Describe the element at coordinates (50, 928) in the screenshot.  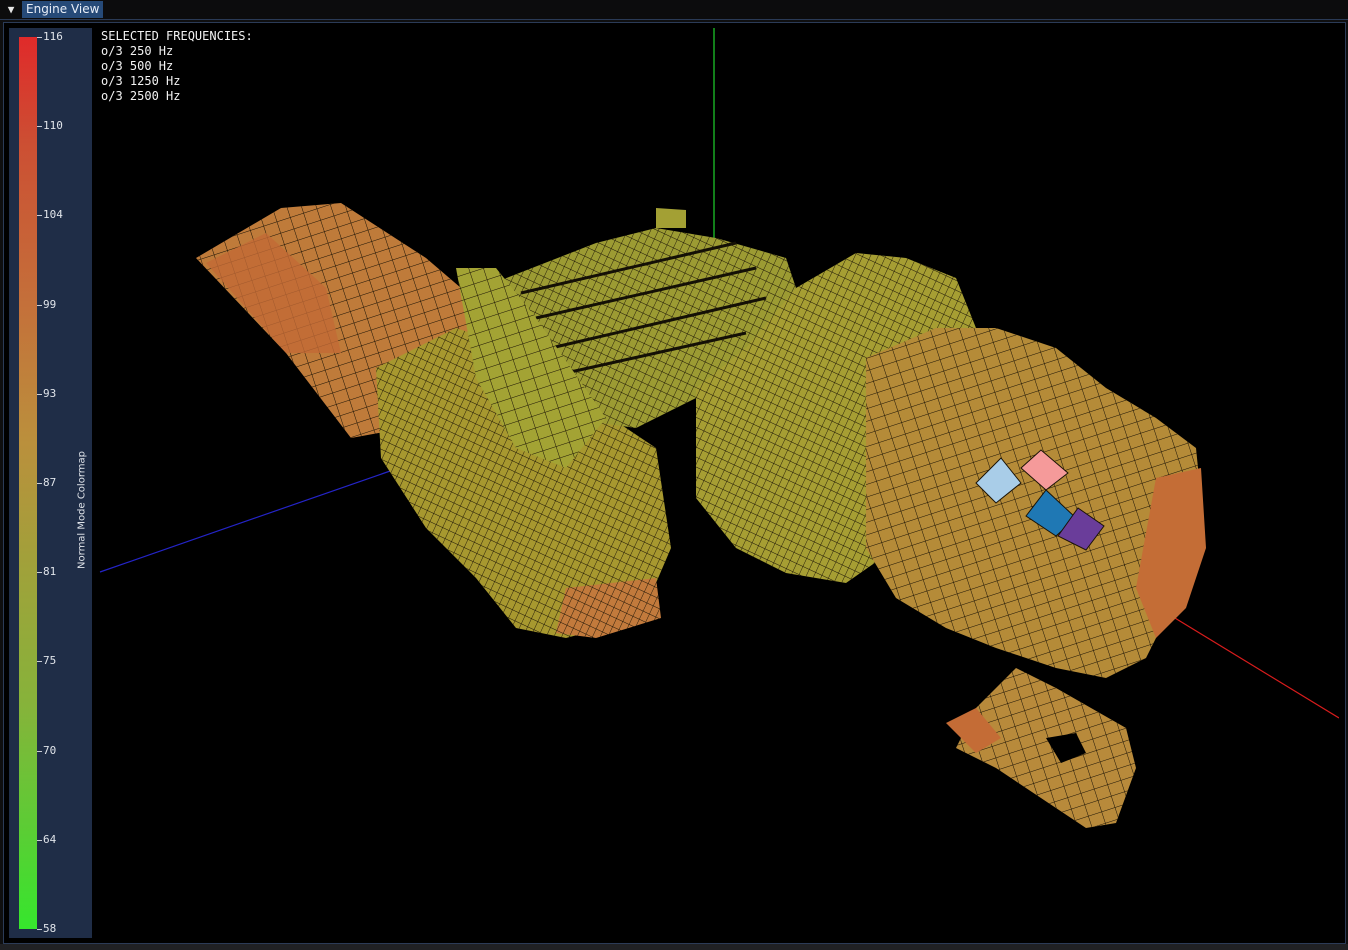
I see `colormap-tick-label: 58` at that location.